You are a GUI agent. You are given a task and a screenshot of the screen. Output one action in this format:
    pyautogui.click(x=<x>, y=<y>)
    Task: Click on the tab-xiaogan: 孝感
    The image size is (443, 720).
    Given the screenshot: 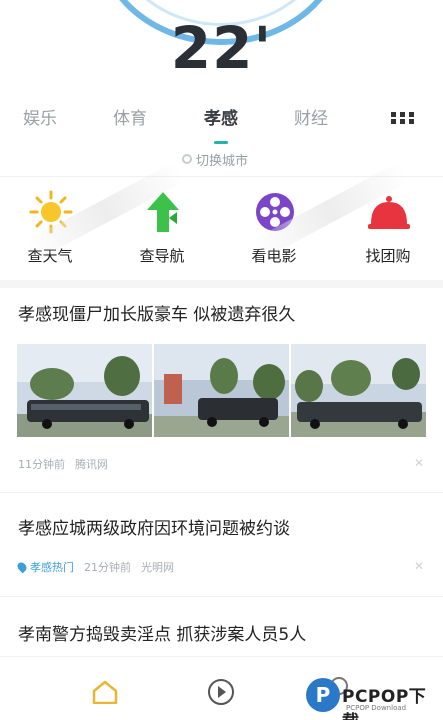 What is the action you would take?
    pyautogui.click(x=221, y=116)
    